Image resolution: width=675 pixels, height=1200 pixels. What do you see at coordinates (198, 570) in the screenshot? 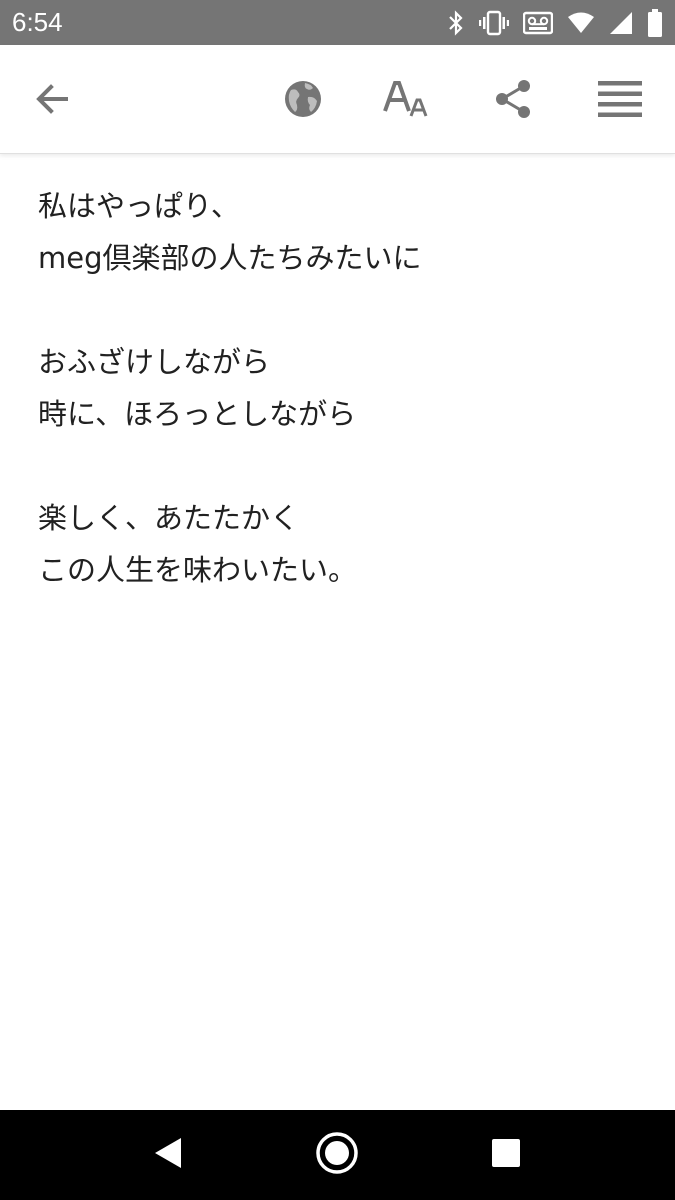
I see `article-line: この人生を味わいたい。` at bounding box center [198, 570].